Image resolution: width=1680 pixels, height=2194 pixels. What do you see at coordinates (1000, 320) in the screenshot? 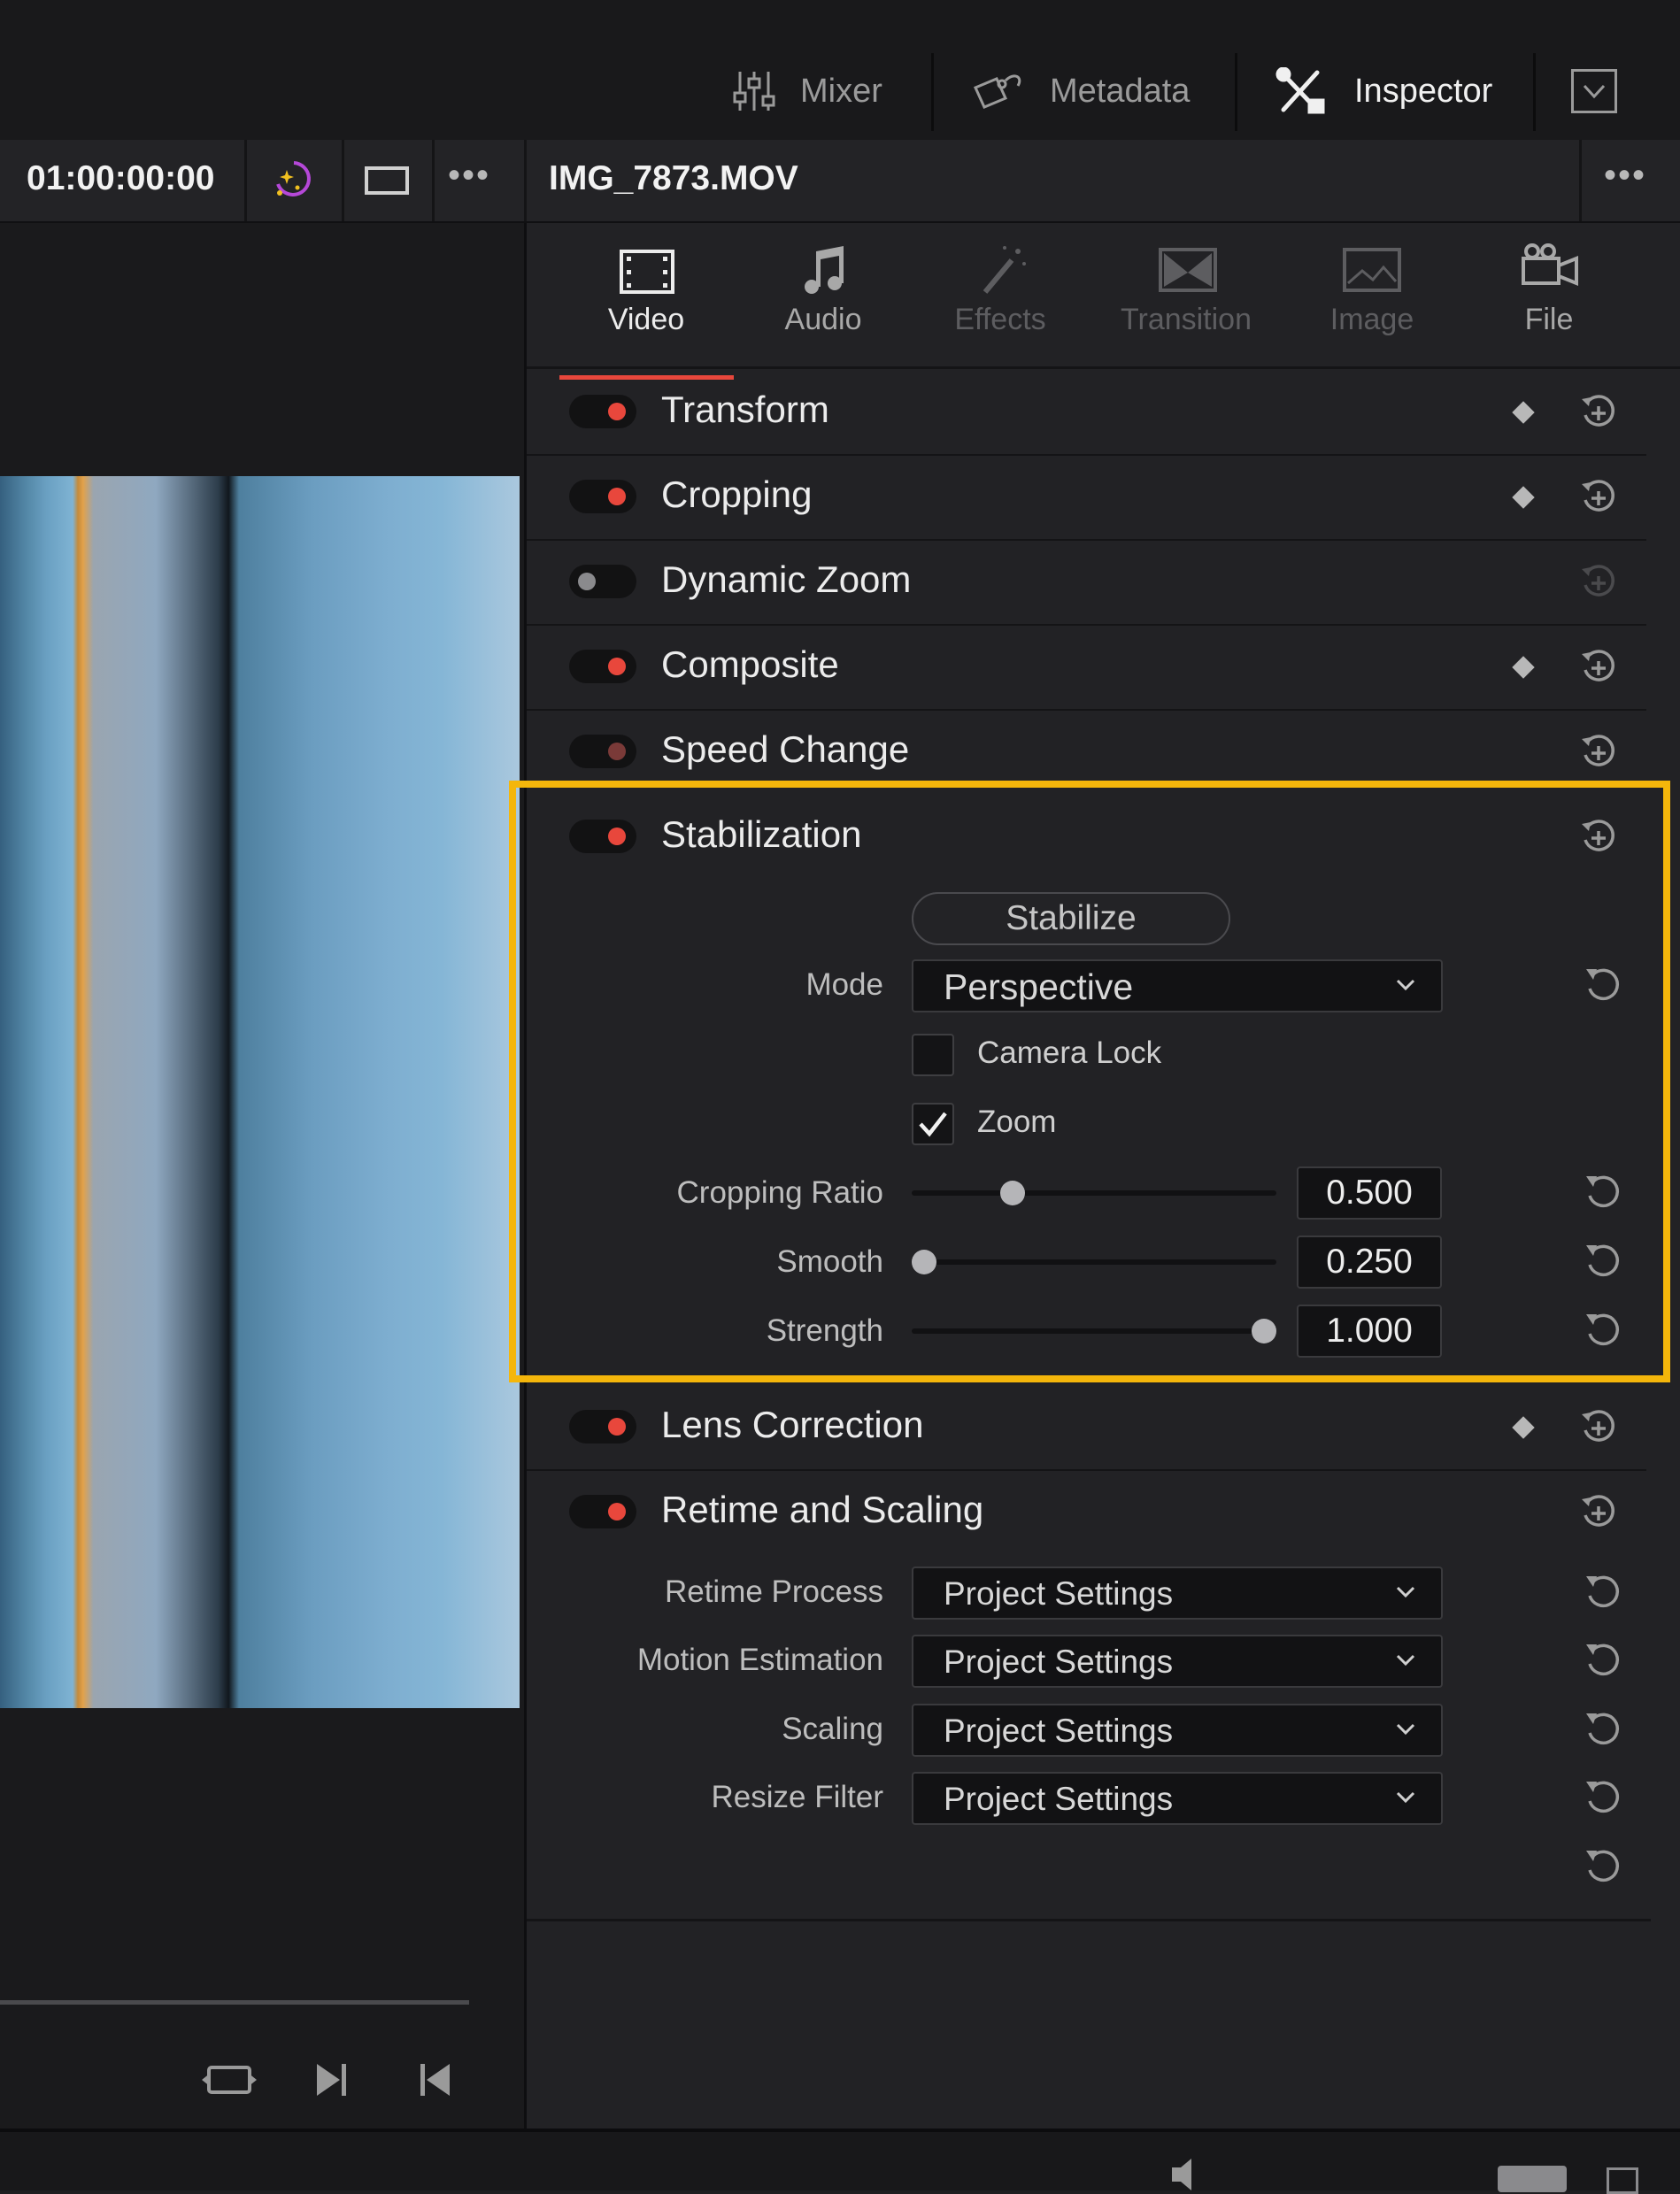
I see `tab-effects-label: Effects` at bounding box center [1000, 320].